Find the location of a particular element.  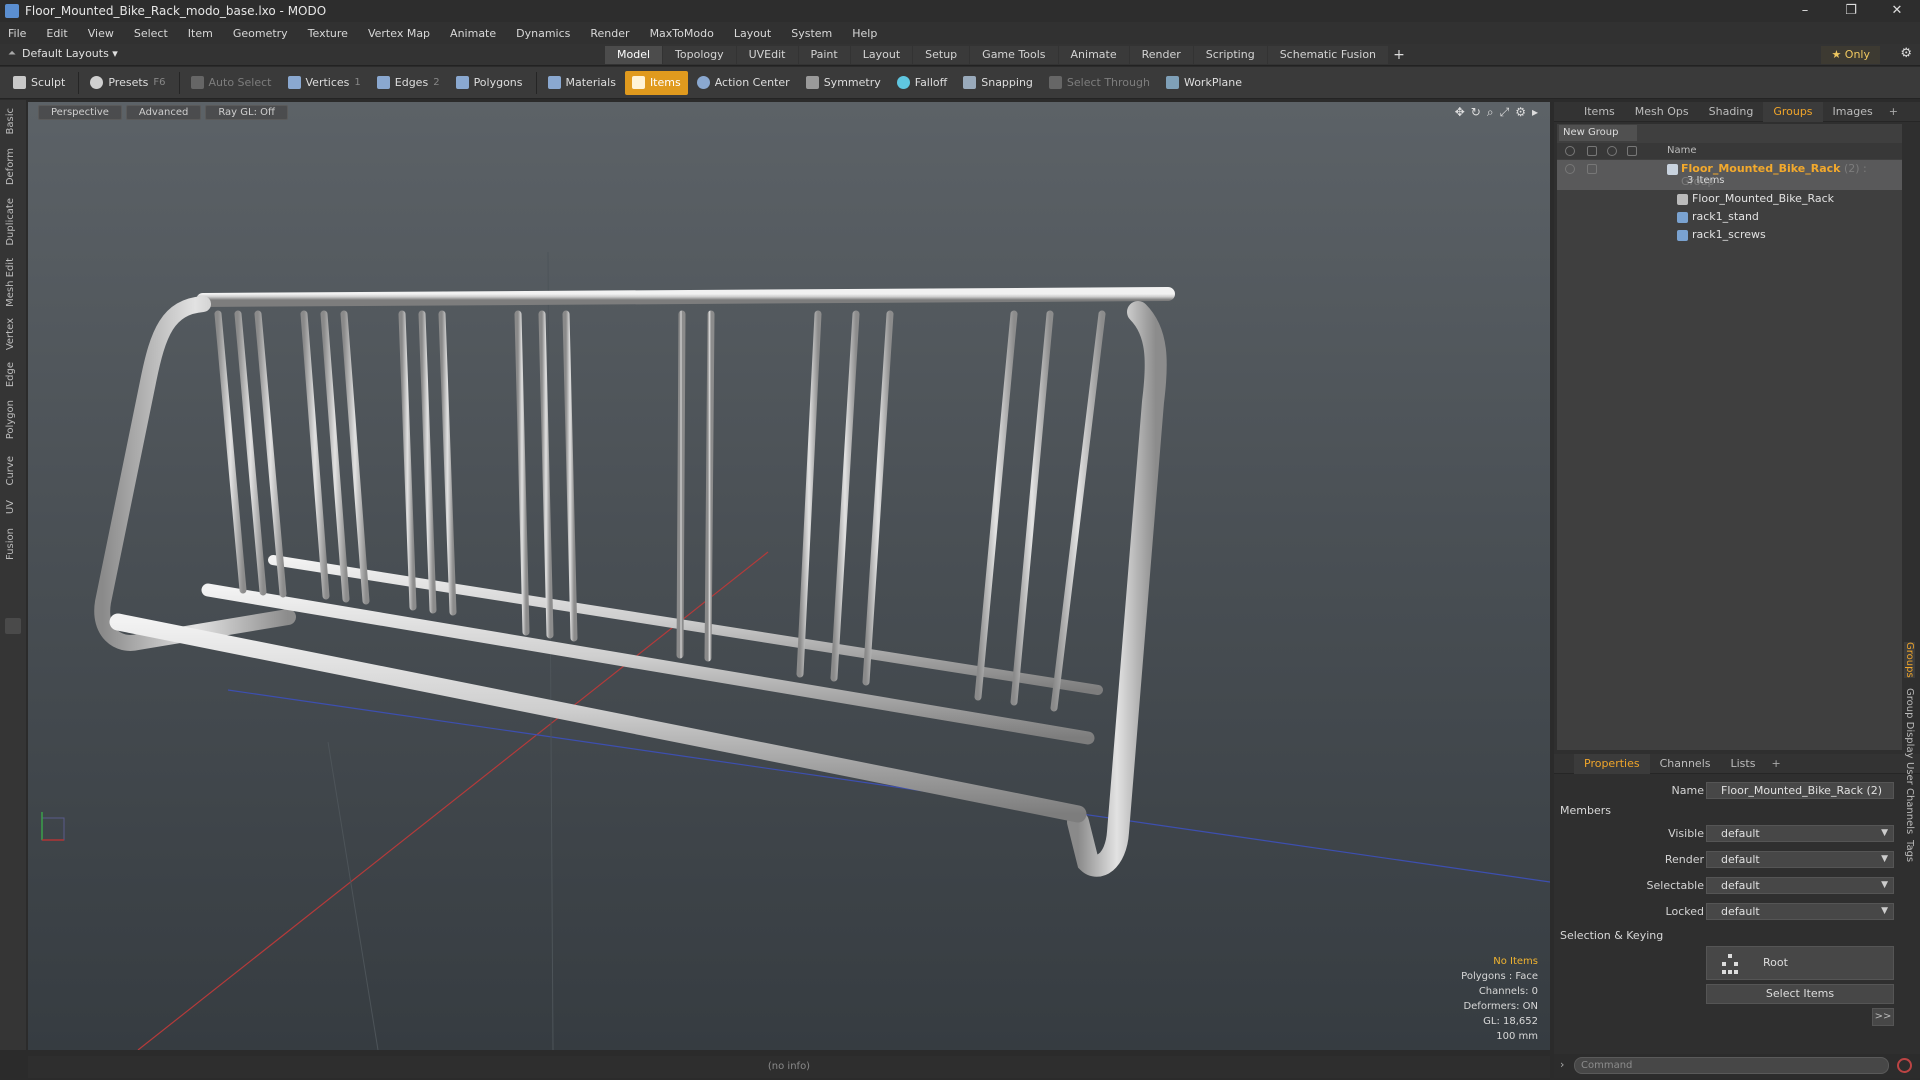

left-tab-mesh-edit: Mesh Edit is located at coordinates (13, 282).